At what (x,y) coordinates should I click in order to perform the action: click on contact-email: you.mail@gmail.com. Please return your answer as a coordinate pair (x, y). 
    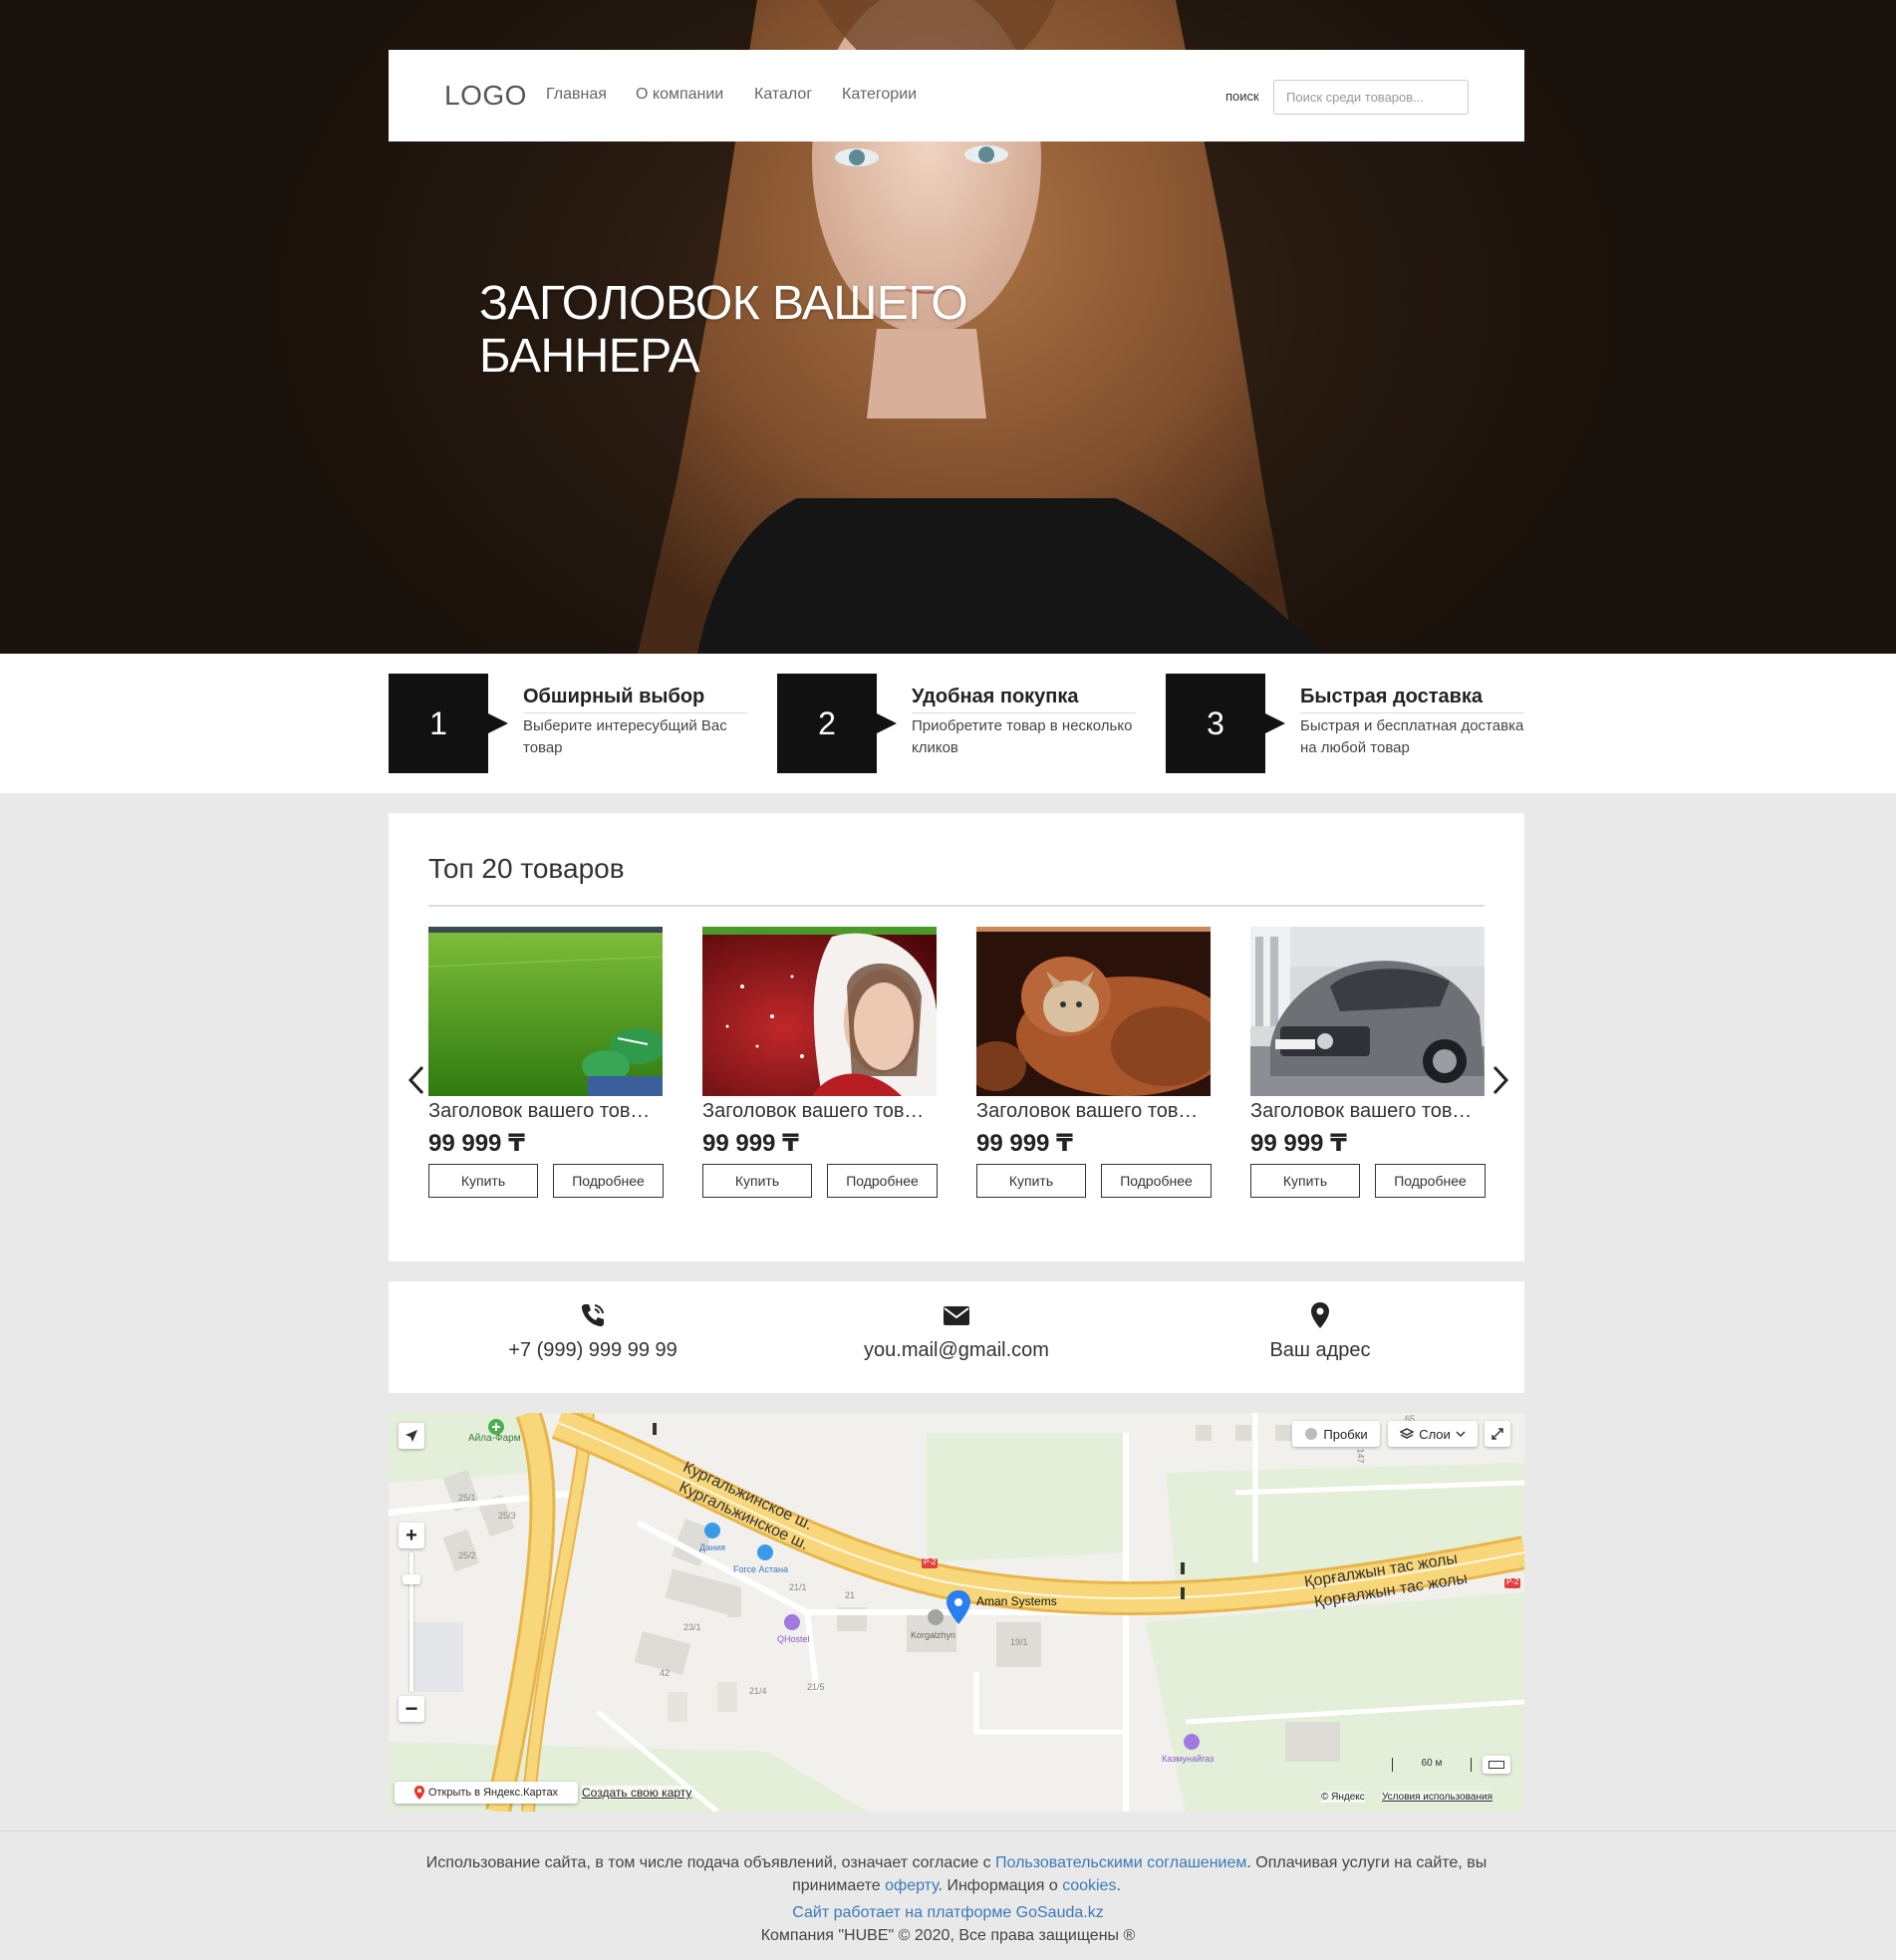
    Looking at the image, I should click on (956, 1331).